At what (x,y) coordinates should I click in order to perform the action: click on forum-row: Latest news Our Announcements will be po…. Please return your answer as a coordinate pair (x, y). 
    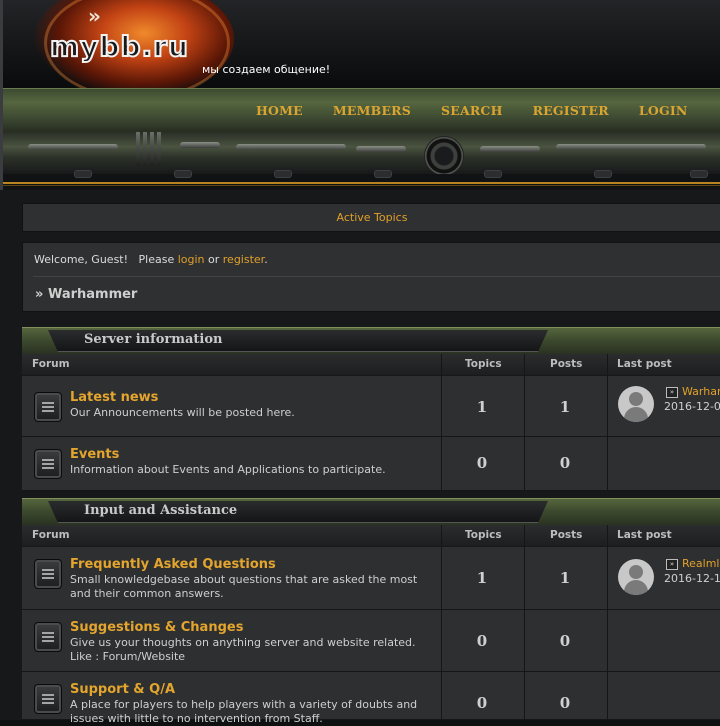
    Looking at the image, I should click on (371, 406).